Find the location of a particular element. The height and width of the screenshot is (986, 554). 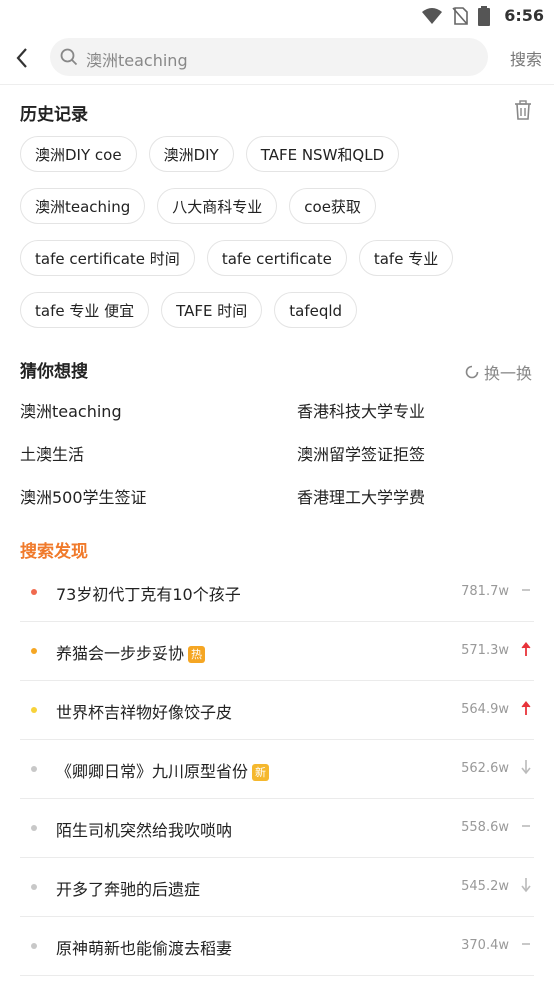

history-title: 历史记录 is located at coordinates (54, 115).